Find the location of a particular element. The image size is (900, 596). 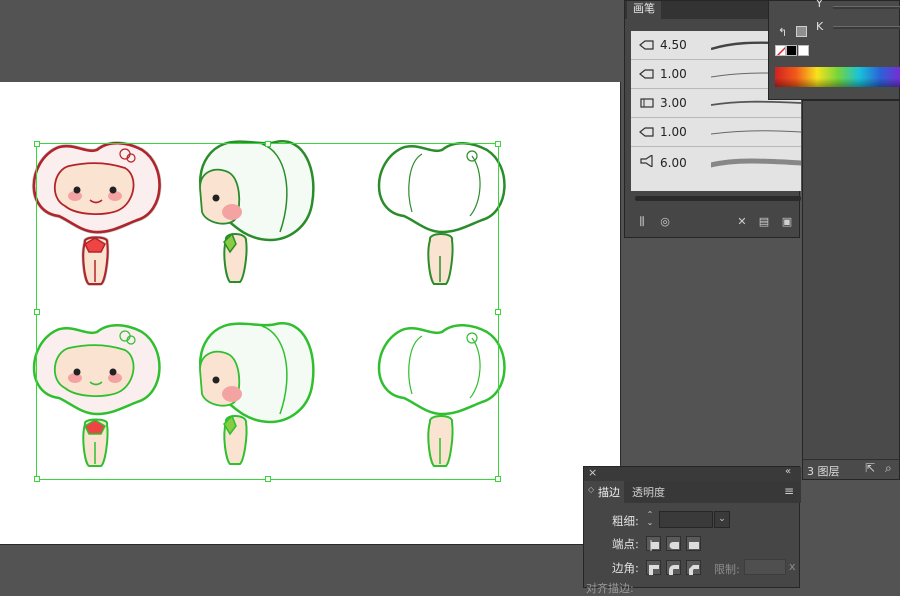

projecting-cap-button is located at coordinates (693, 543).